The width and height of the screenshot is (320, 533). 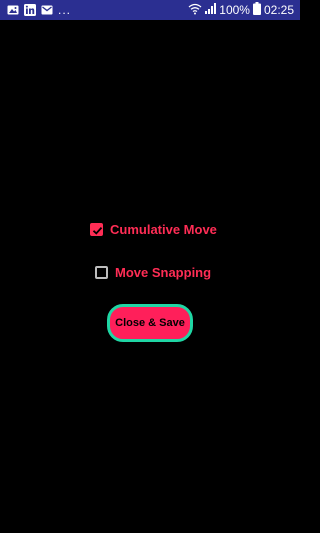 I want to click on wifi-icon, so click(x=195, y=10).